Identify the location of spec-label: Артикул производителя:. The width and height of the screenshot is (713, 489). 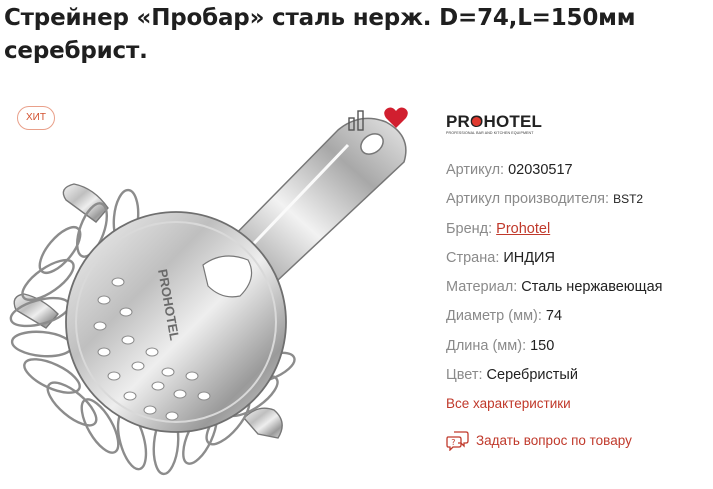
(528, 199).